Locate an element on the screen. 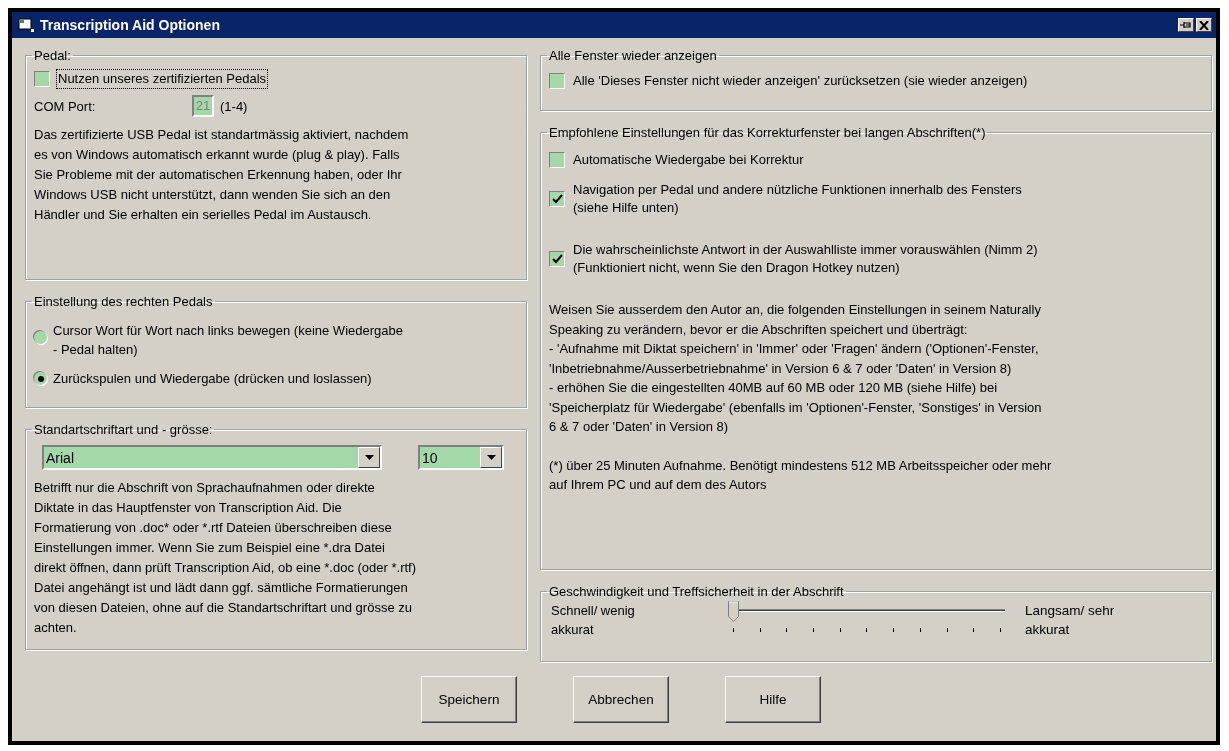 Image resolution: width=1229 pixels, height=751 pixels. slider-min-label: Schnell/ wenig akkurat is located at coordinates (593, 620).